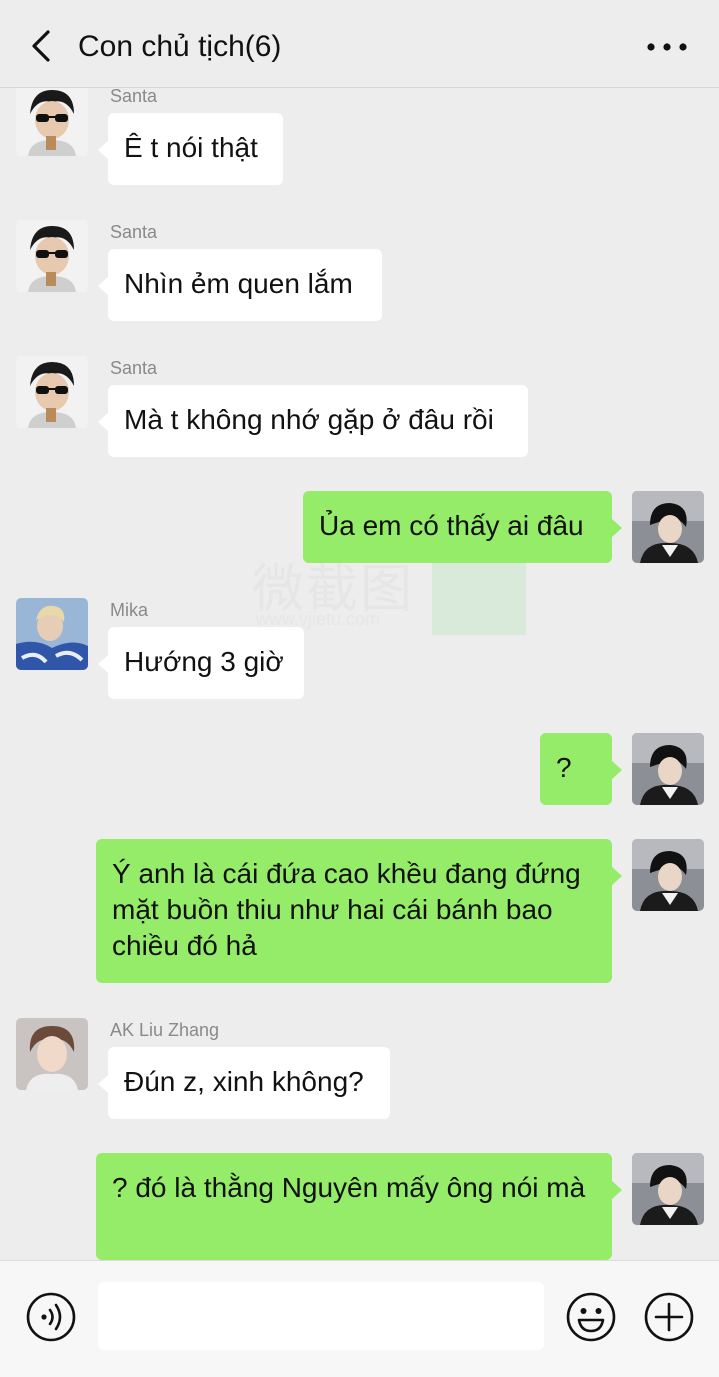 The width and height of the screenshot is (719, 1377). What do you see at coordinates (51, 1317) in the screenshot?
I see `voice-icon` at bounding box center [51, 1317].